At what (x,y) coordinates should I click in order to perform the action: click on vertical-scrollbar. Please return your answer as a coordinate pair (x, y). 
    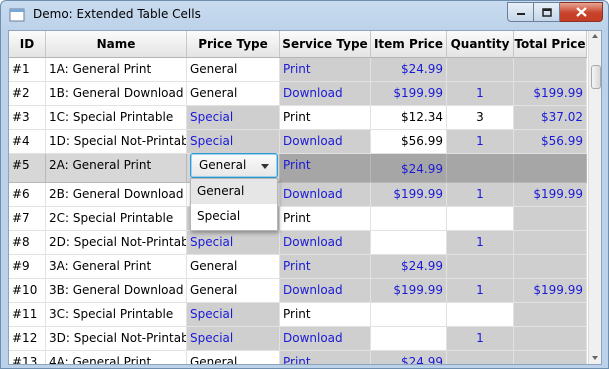
    Looking at the image, I should click on (594, 197).